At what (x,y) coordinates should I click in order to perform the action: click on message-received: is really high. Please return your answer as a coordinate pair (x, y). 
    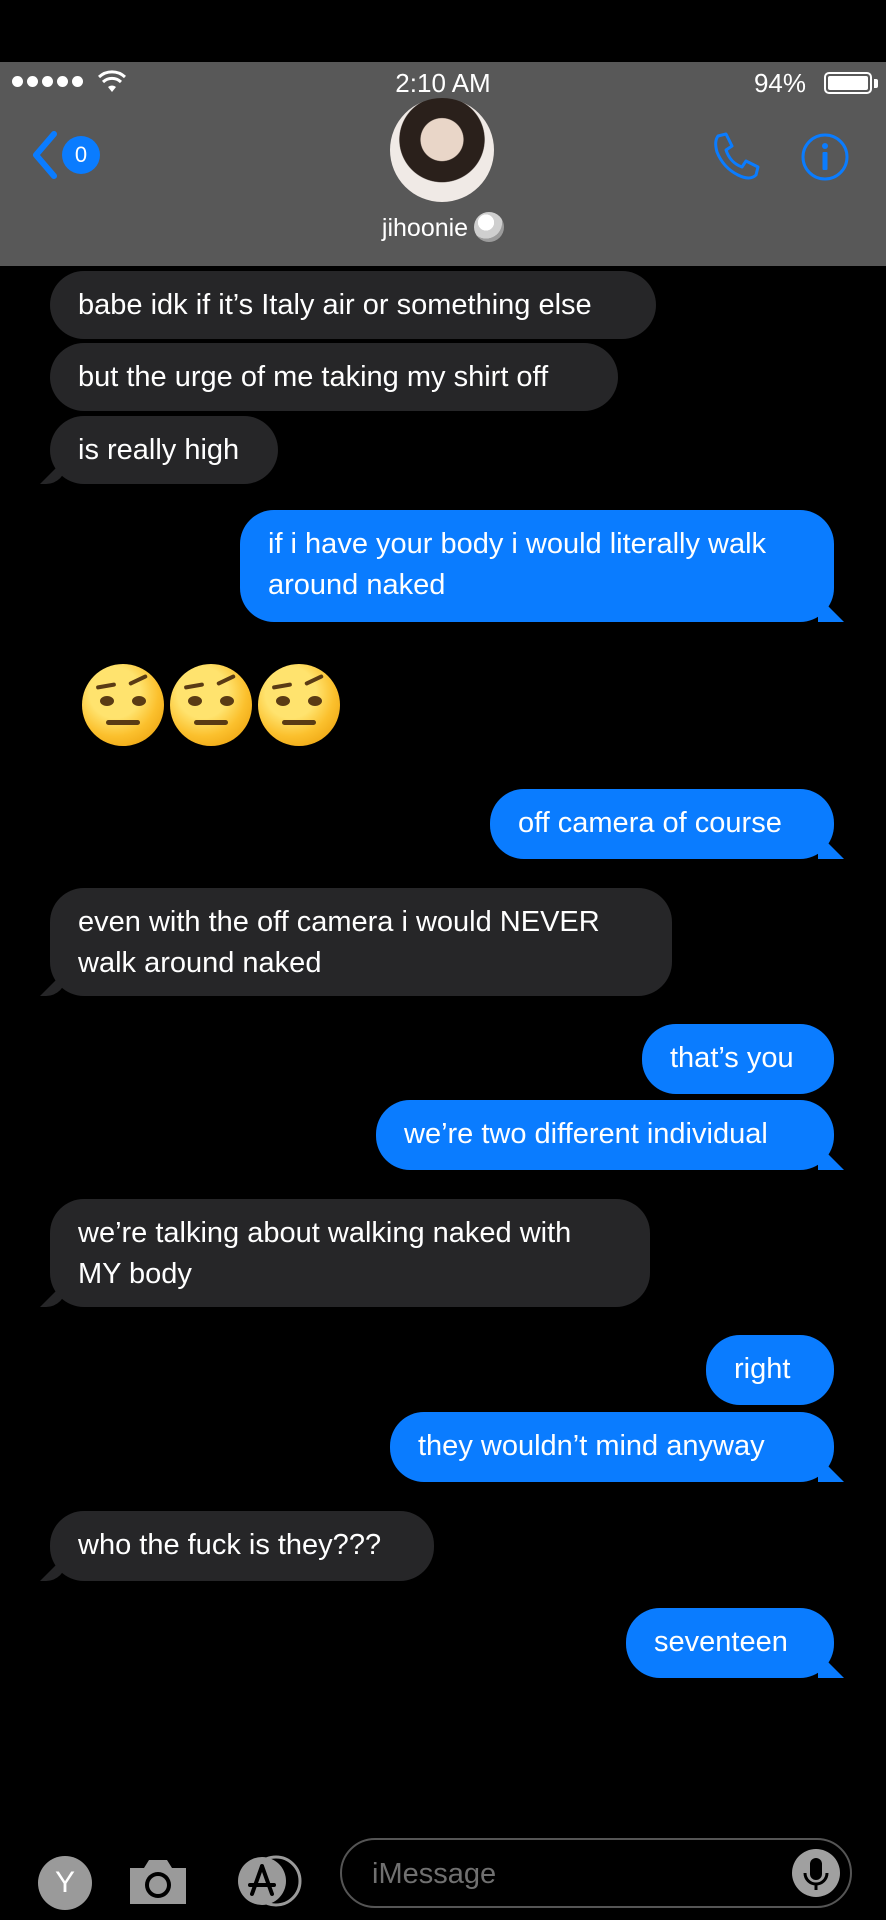
    Looking at the image, I should click on (164, 450).